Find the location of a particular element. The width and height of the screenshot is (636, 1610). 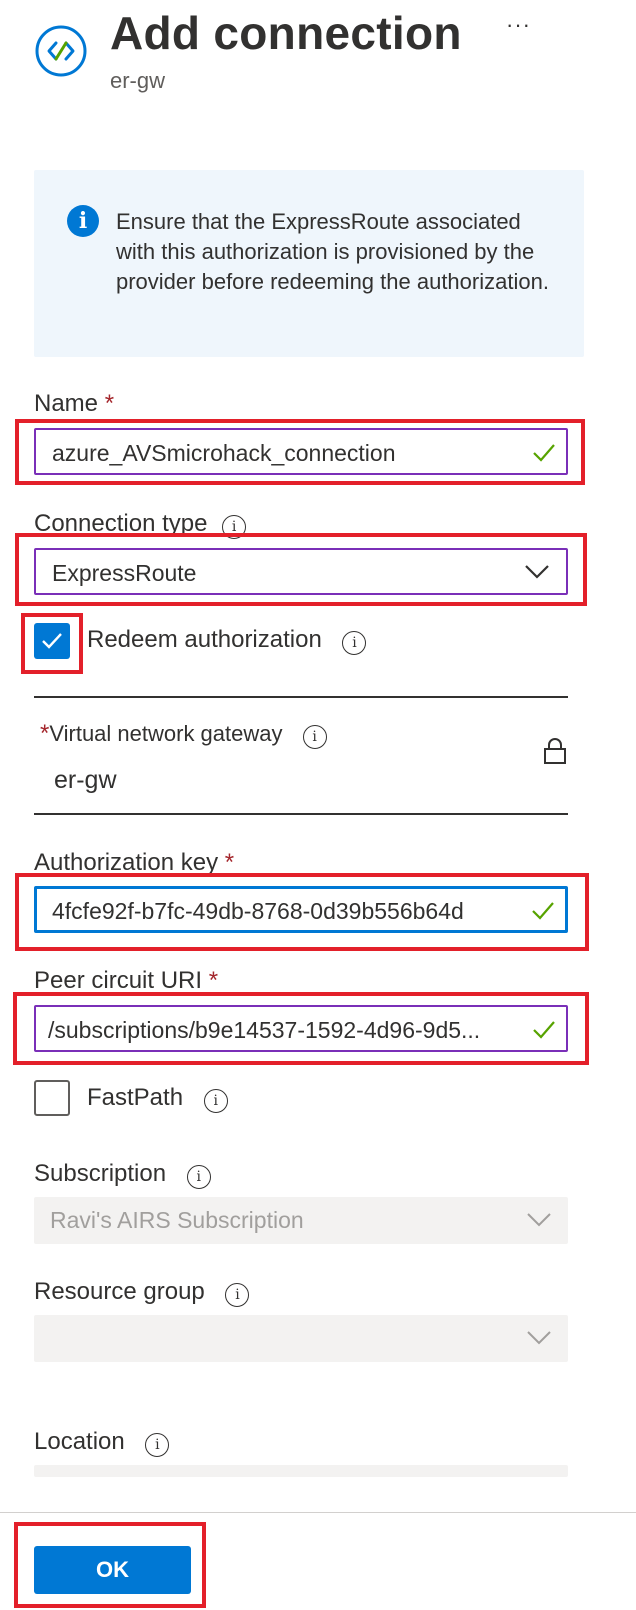

page-subtitle: er-gw is located at coordinates (138, 80).